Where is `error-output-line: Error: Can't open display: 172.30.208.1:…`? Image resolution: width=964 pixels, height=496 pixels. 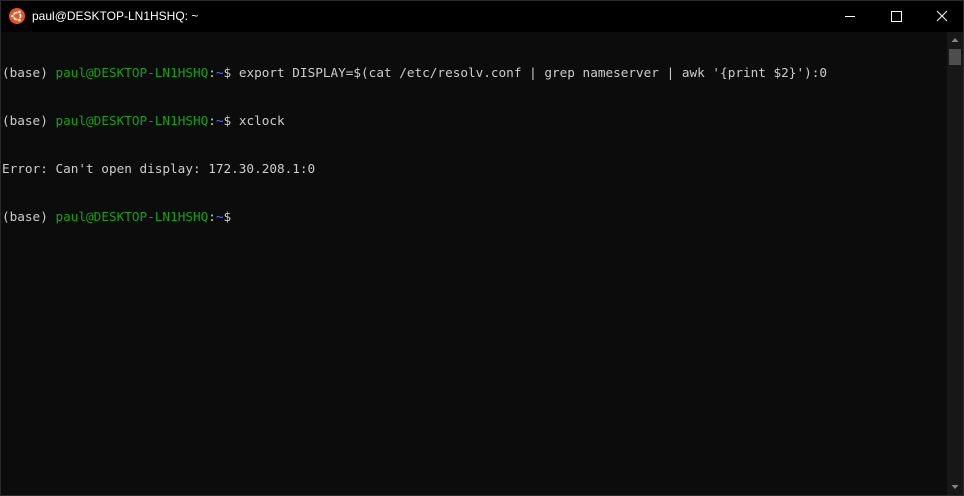
error-output-line: Error: Can't open display: 172.30.208.1:… is located at coordinates (474, 169).